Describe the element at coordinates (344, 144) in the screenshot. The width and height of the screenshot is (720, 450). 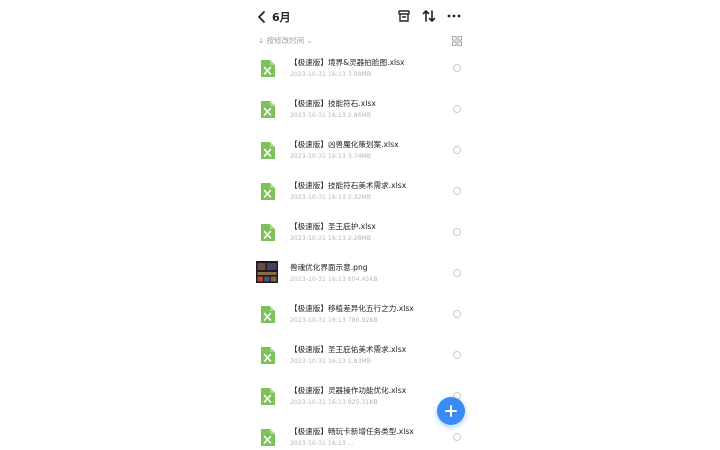
I see `file-name: 【极速版】凶兽魔化策划案.xlsx` at that location.